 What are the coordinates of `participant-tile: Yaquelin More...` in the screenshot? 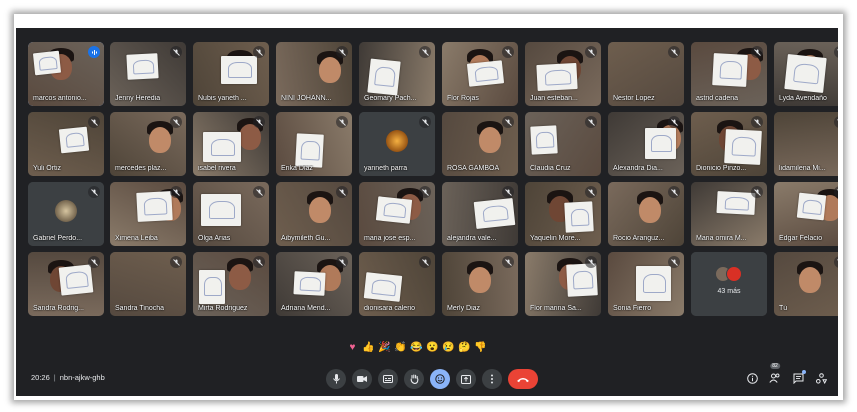 It's located at (563, 214).